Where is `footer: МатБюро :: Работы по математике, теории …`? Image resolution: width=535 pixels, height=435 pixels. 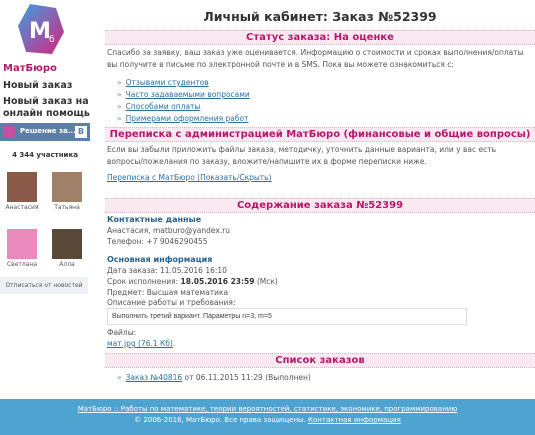 footer: МатБюро :: Работы по математике, теории … is located at coordinates (267, 417).